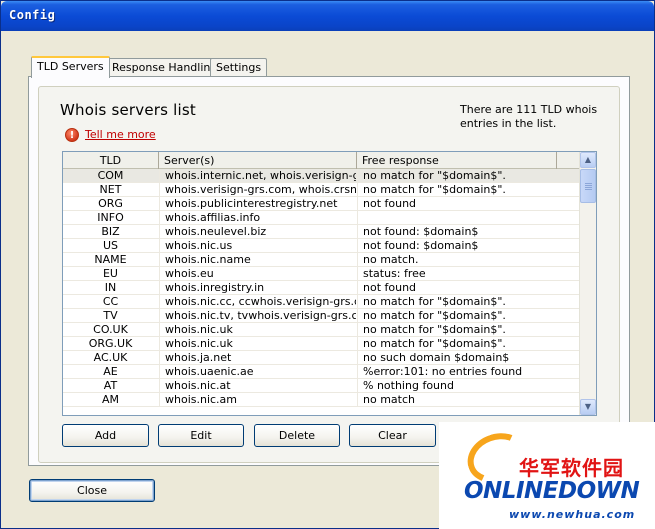 The width and height of the screenshot is (655, 529). Describe the element at coordinates (110, 399) in the screenshot. I see `cell-tld: AM` at that location.